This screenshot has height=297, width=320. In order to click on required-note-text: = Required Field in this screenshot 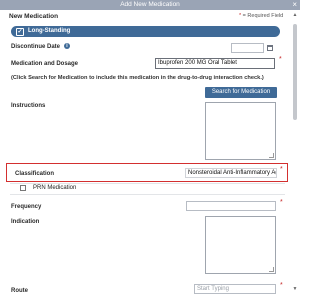, I will do `click(263, 16)`.